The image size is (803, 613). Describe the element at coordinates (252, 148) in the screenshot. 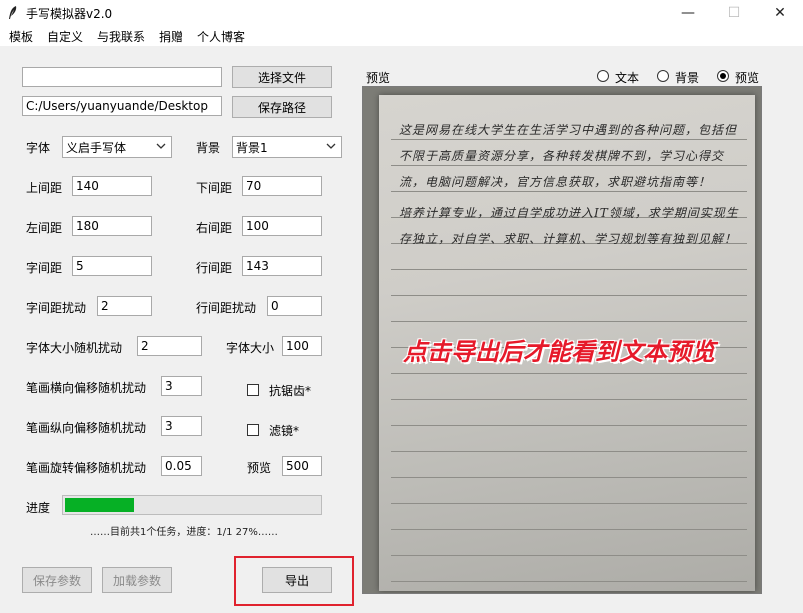

I see `background-select-value: 背景1` at that location.